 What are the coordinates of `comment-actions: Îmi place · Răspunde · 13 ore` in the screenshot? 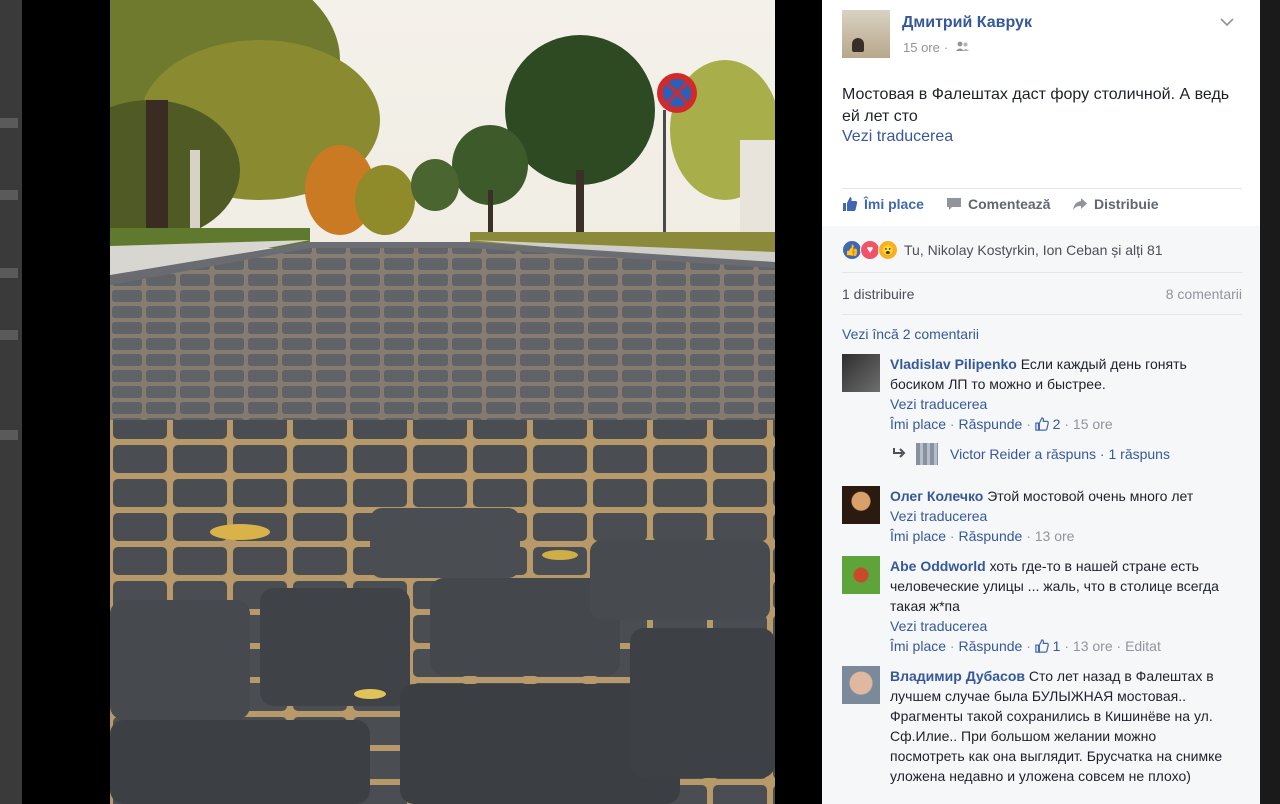 It's located at (982, 536).